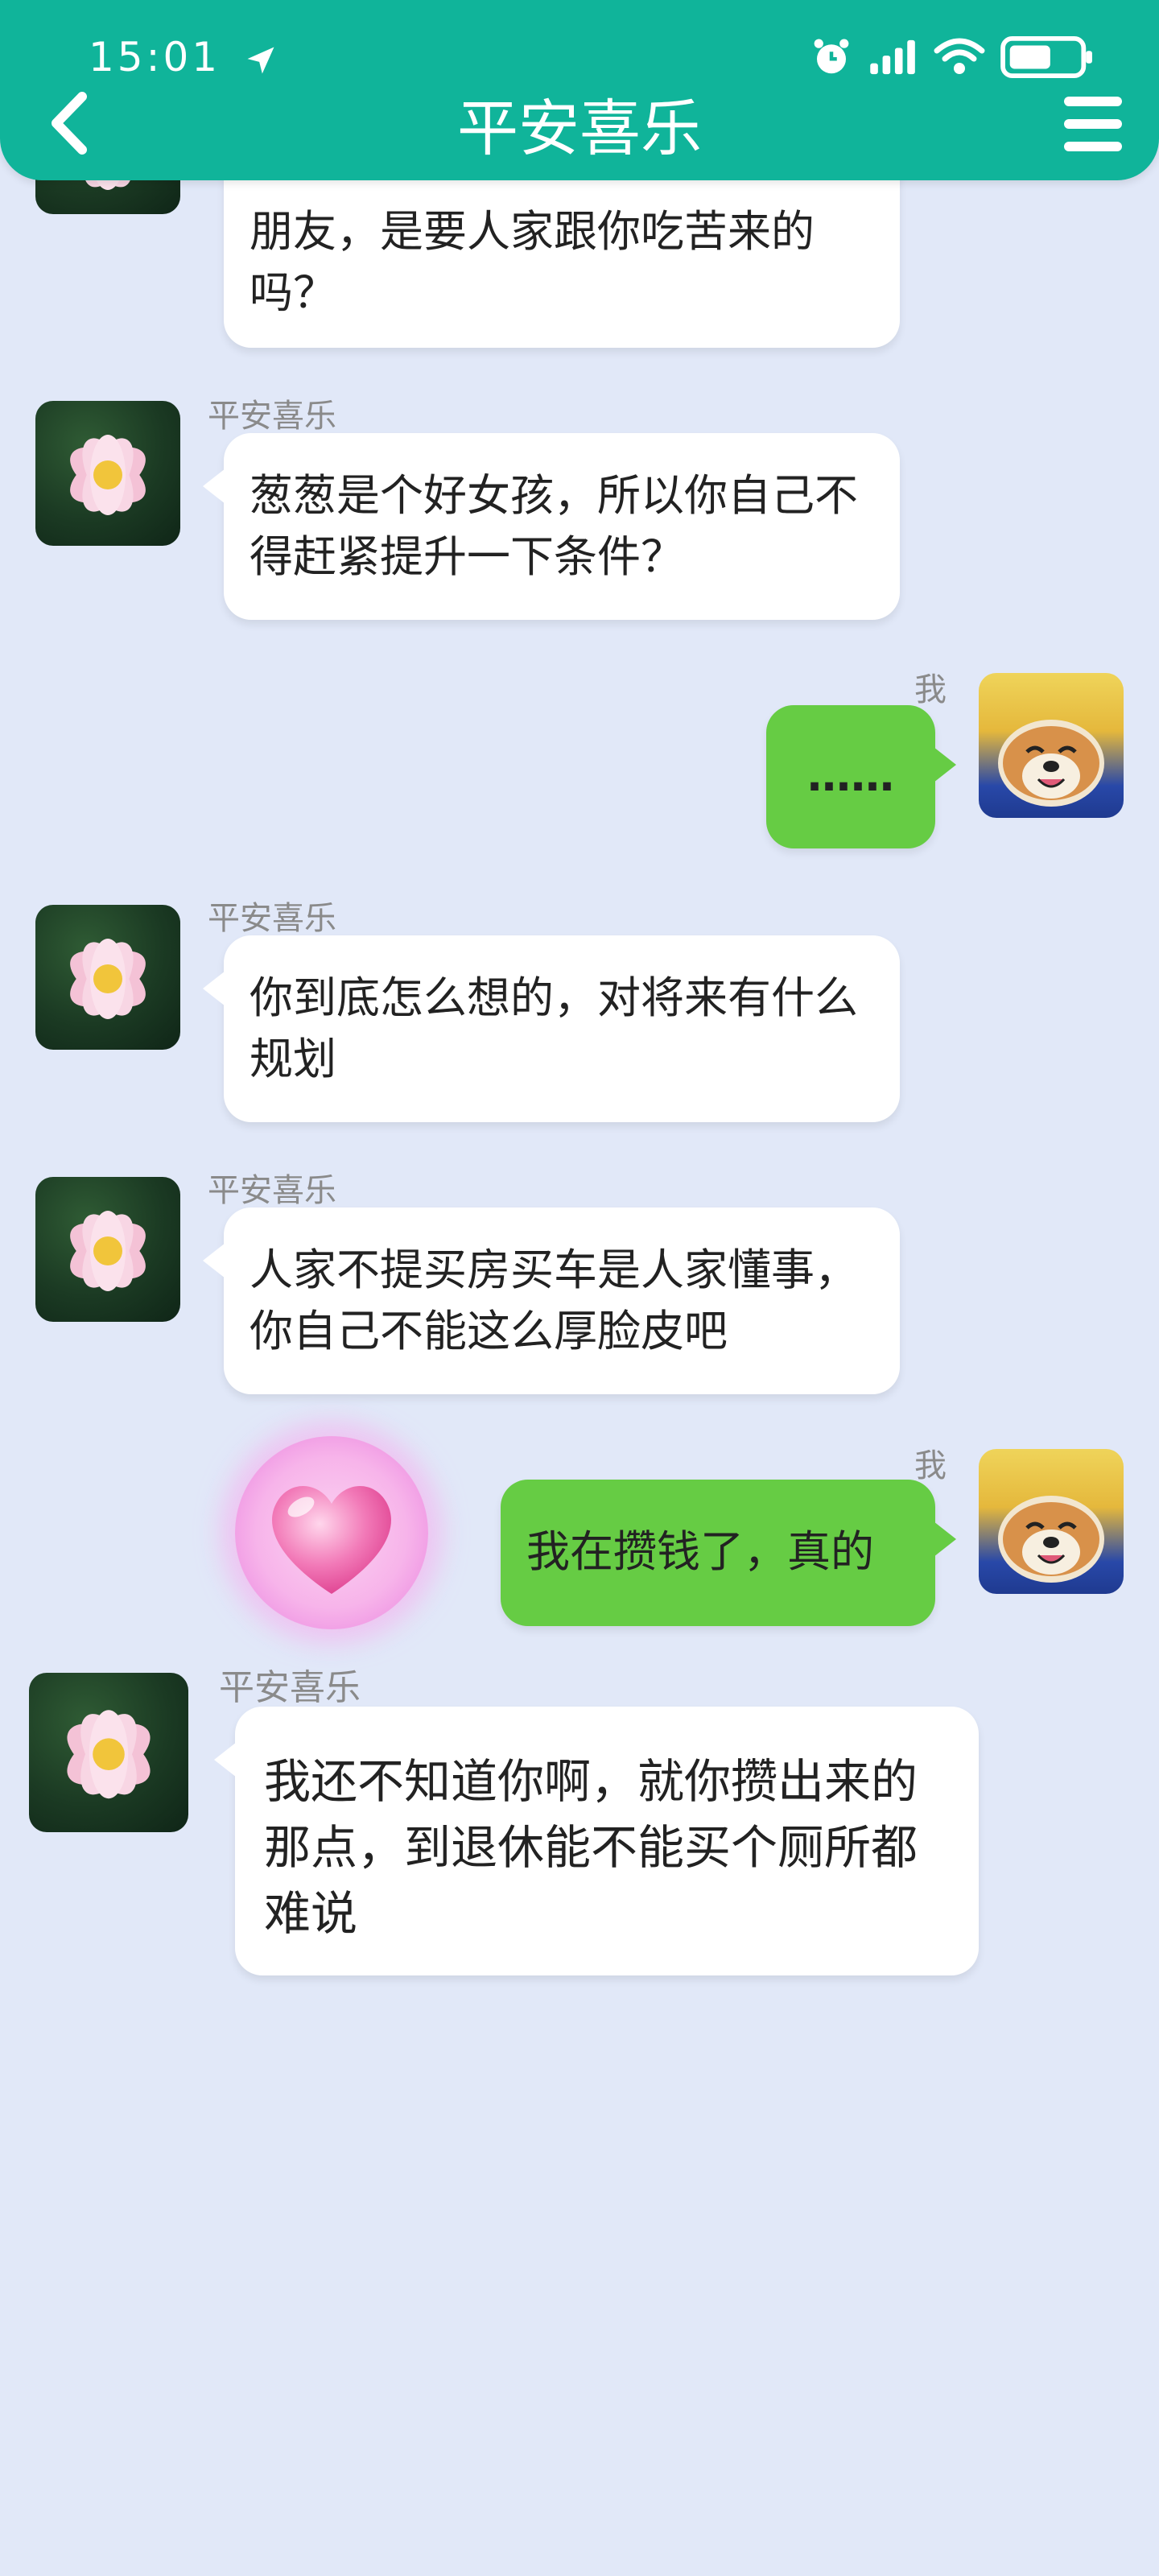  Describe the element at coordinates (551, 1028) in the screenshot. I see `message-bubble: 你到底怎么想的，对将来有什么规划` at that location.